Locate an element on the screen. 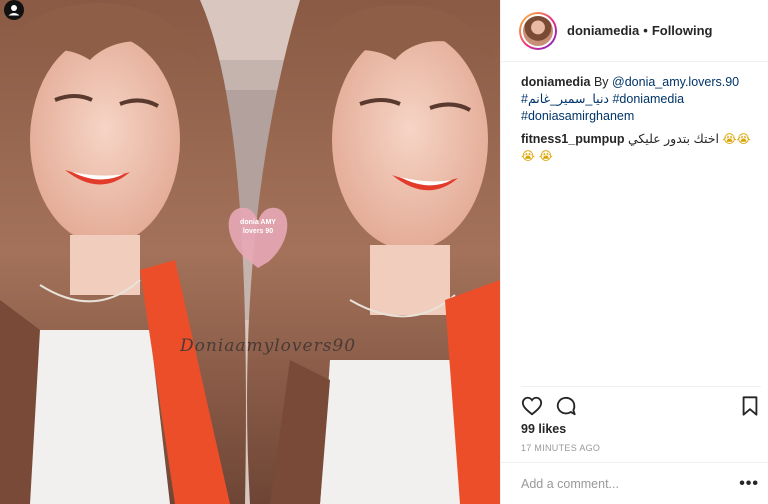  header-username: doniamedia is located at coordinates (603, 30).